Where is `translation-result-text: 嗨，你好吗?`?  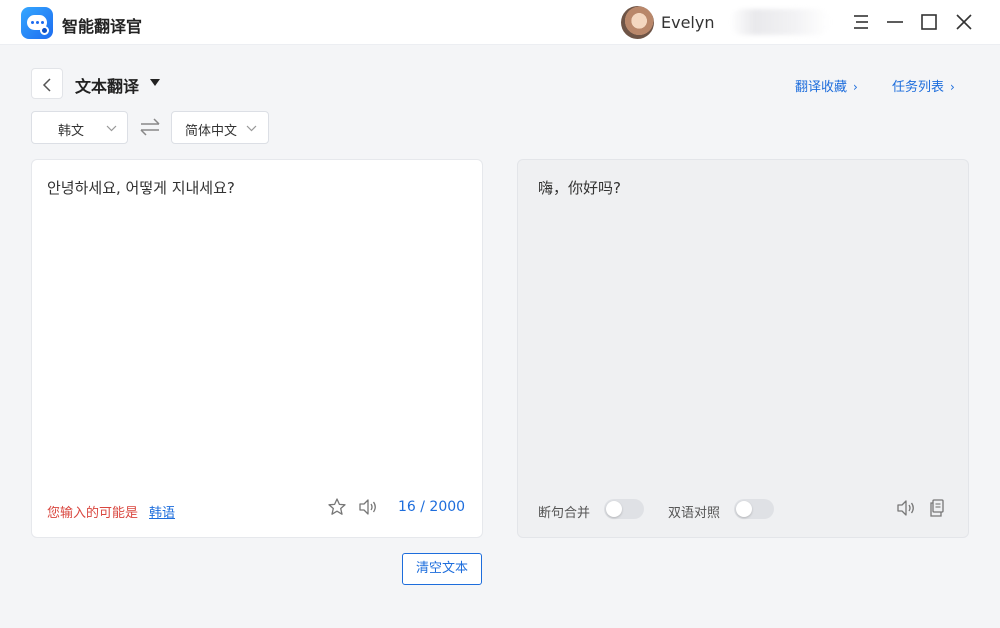 translation-result-text: 嗨，你好吗? is located at coordinates (579, 188).